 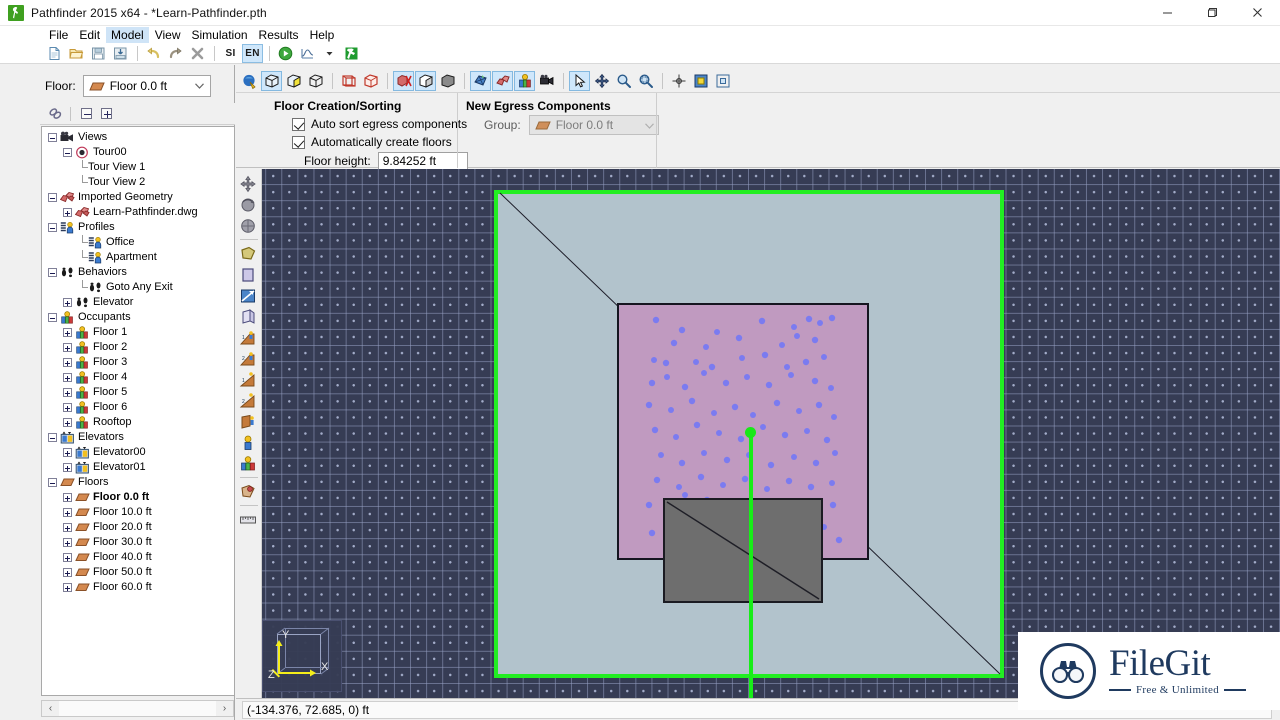 I want to click on units-en-button: EN, so click(x=252, y=53).